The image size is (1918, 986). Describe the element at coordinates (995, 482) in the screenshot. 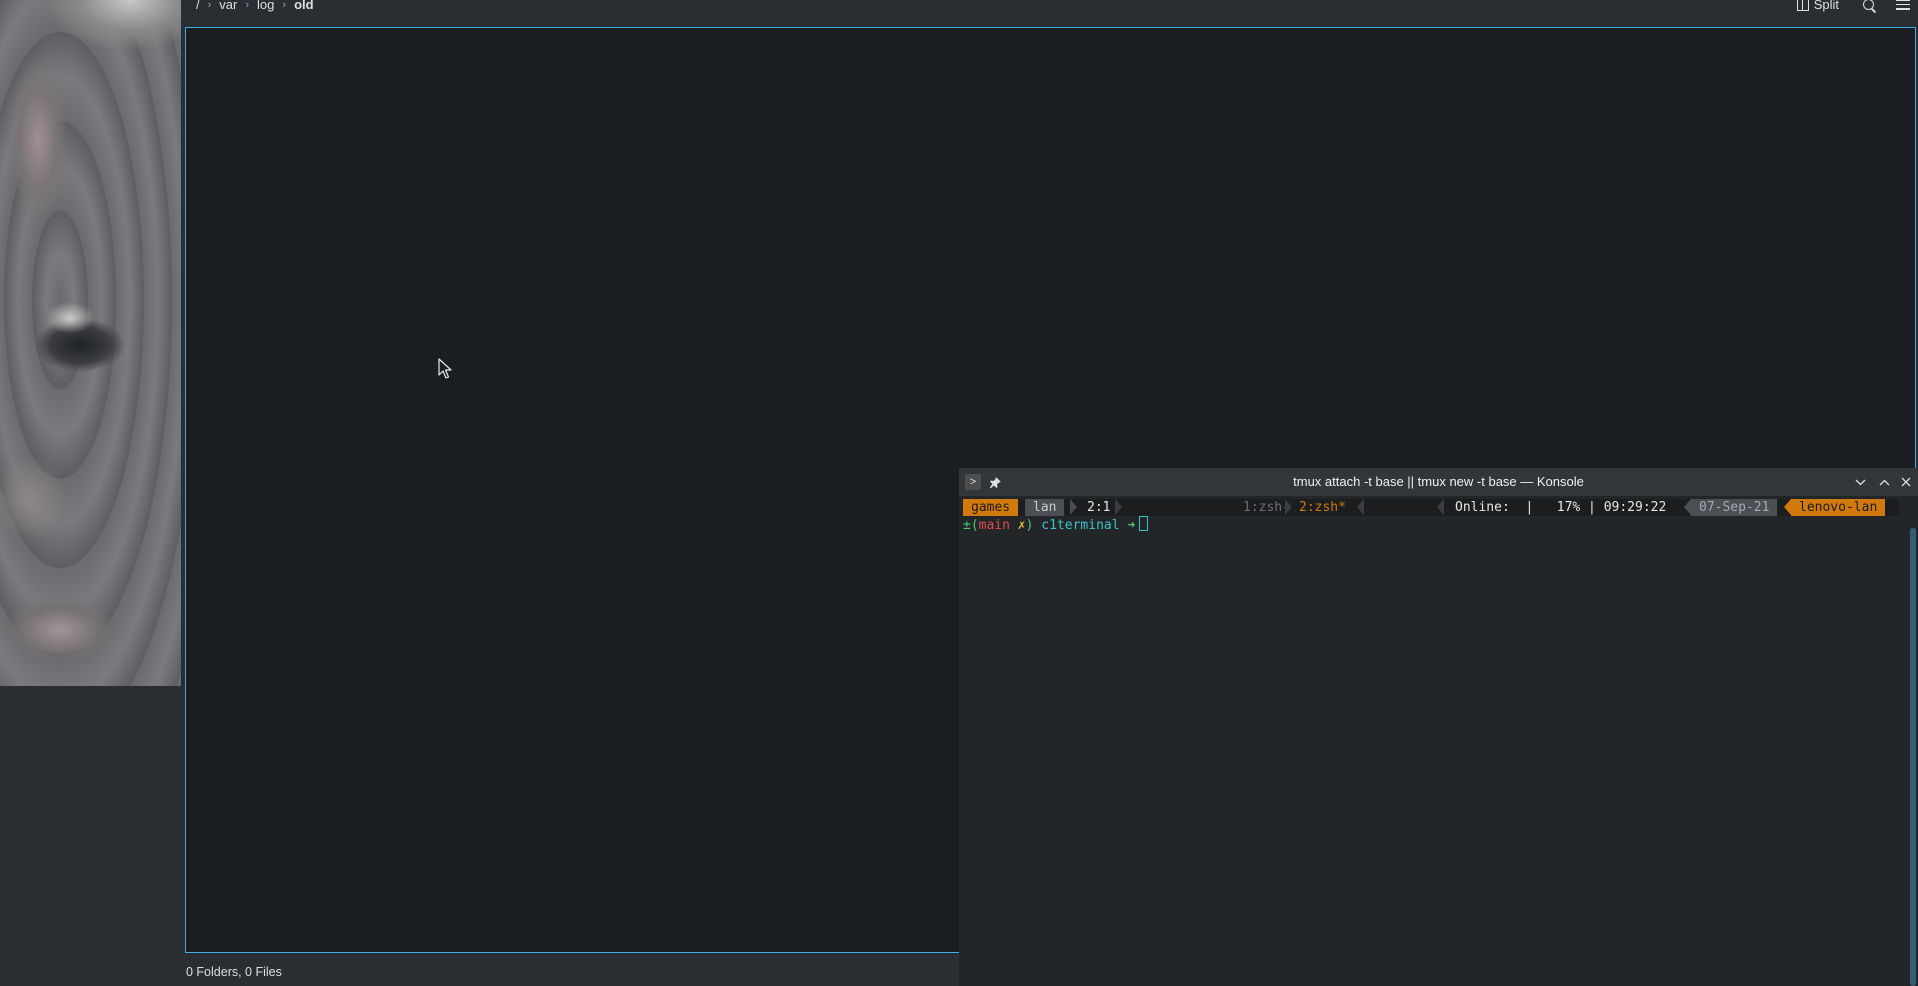

I see `pin-icon` at that location.